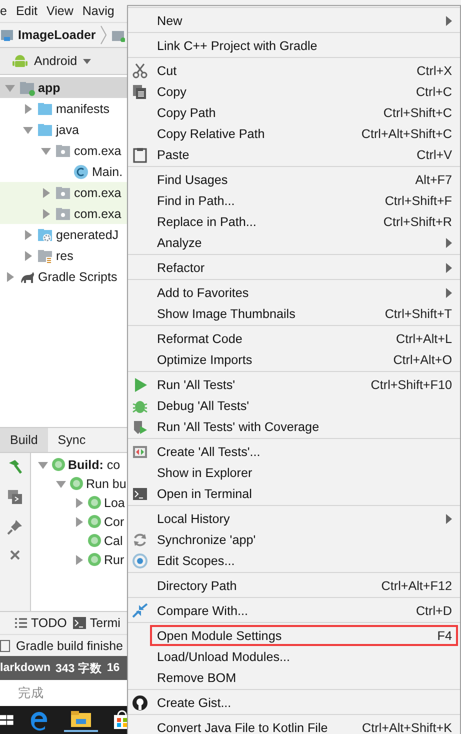 The width and height of the screenshot is (461, 734). I want to click on build-step: Build: co, so click(94, 465).